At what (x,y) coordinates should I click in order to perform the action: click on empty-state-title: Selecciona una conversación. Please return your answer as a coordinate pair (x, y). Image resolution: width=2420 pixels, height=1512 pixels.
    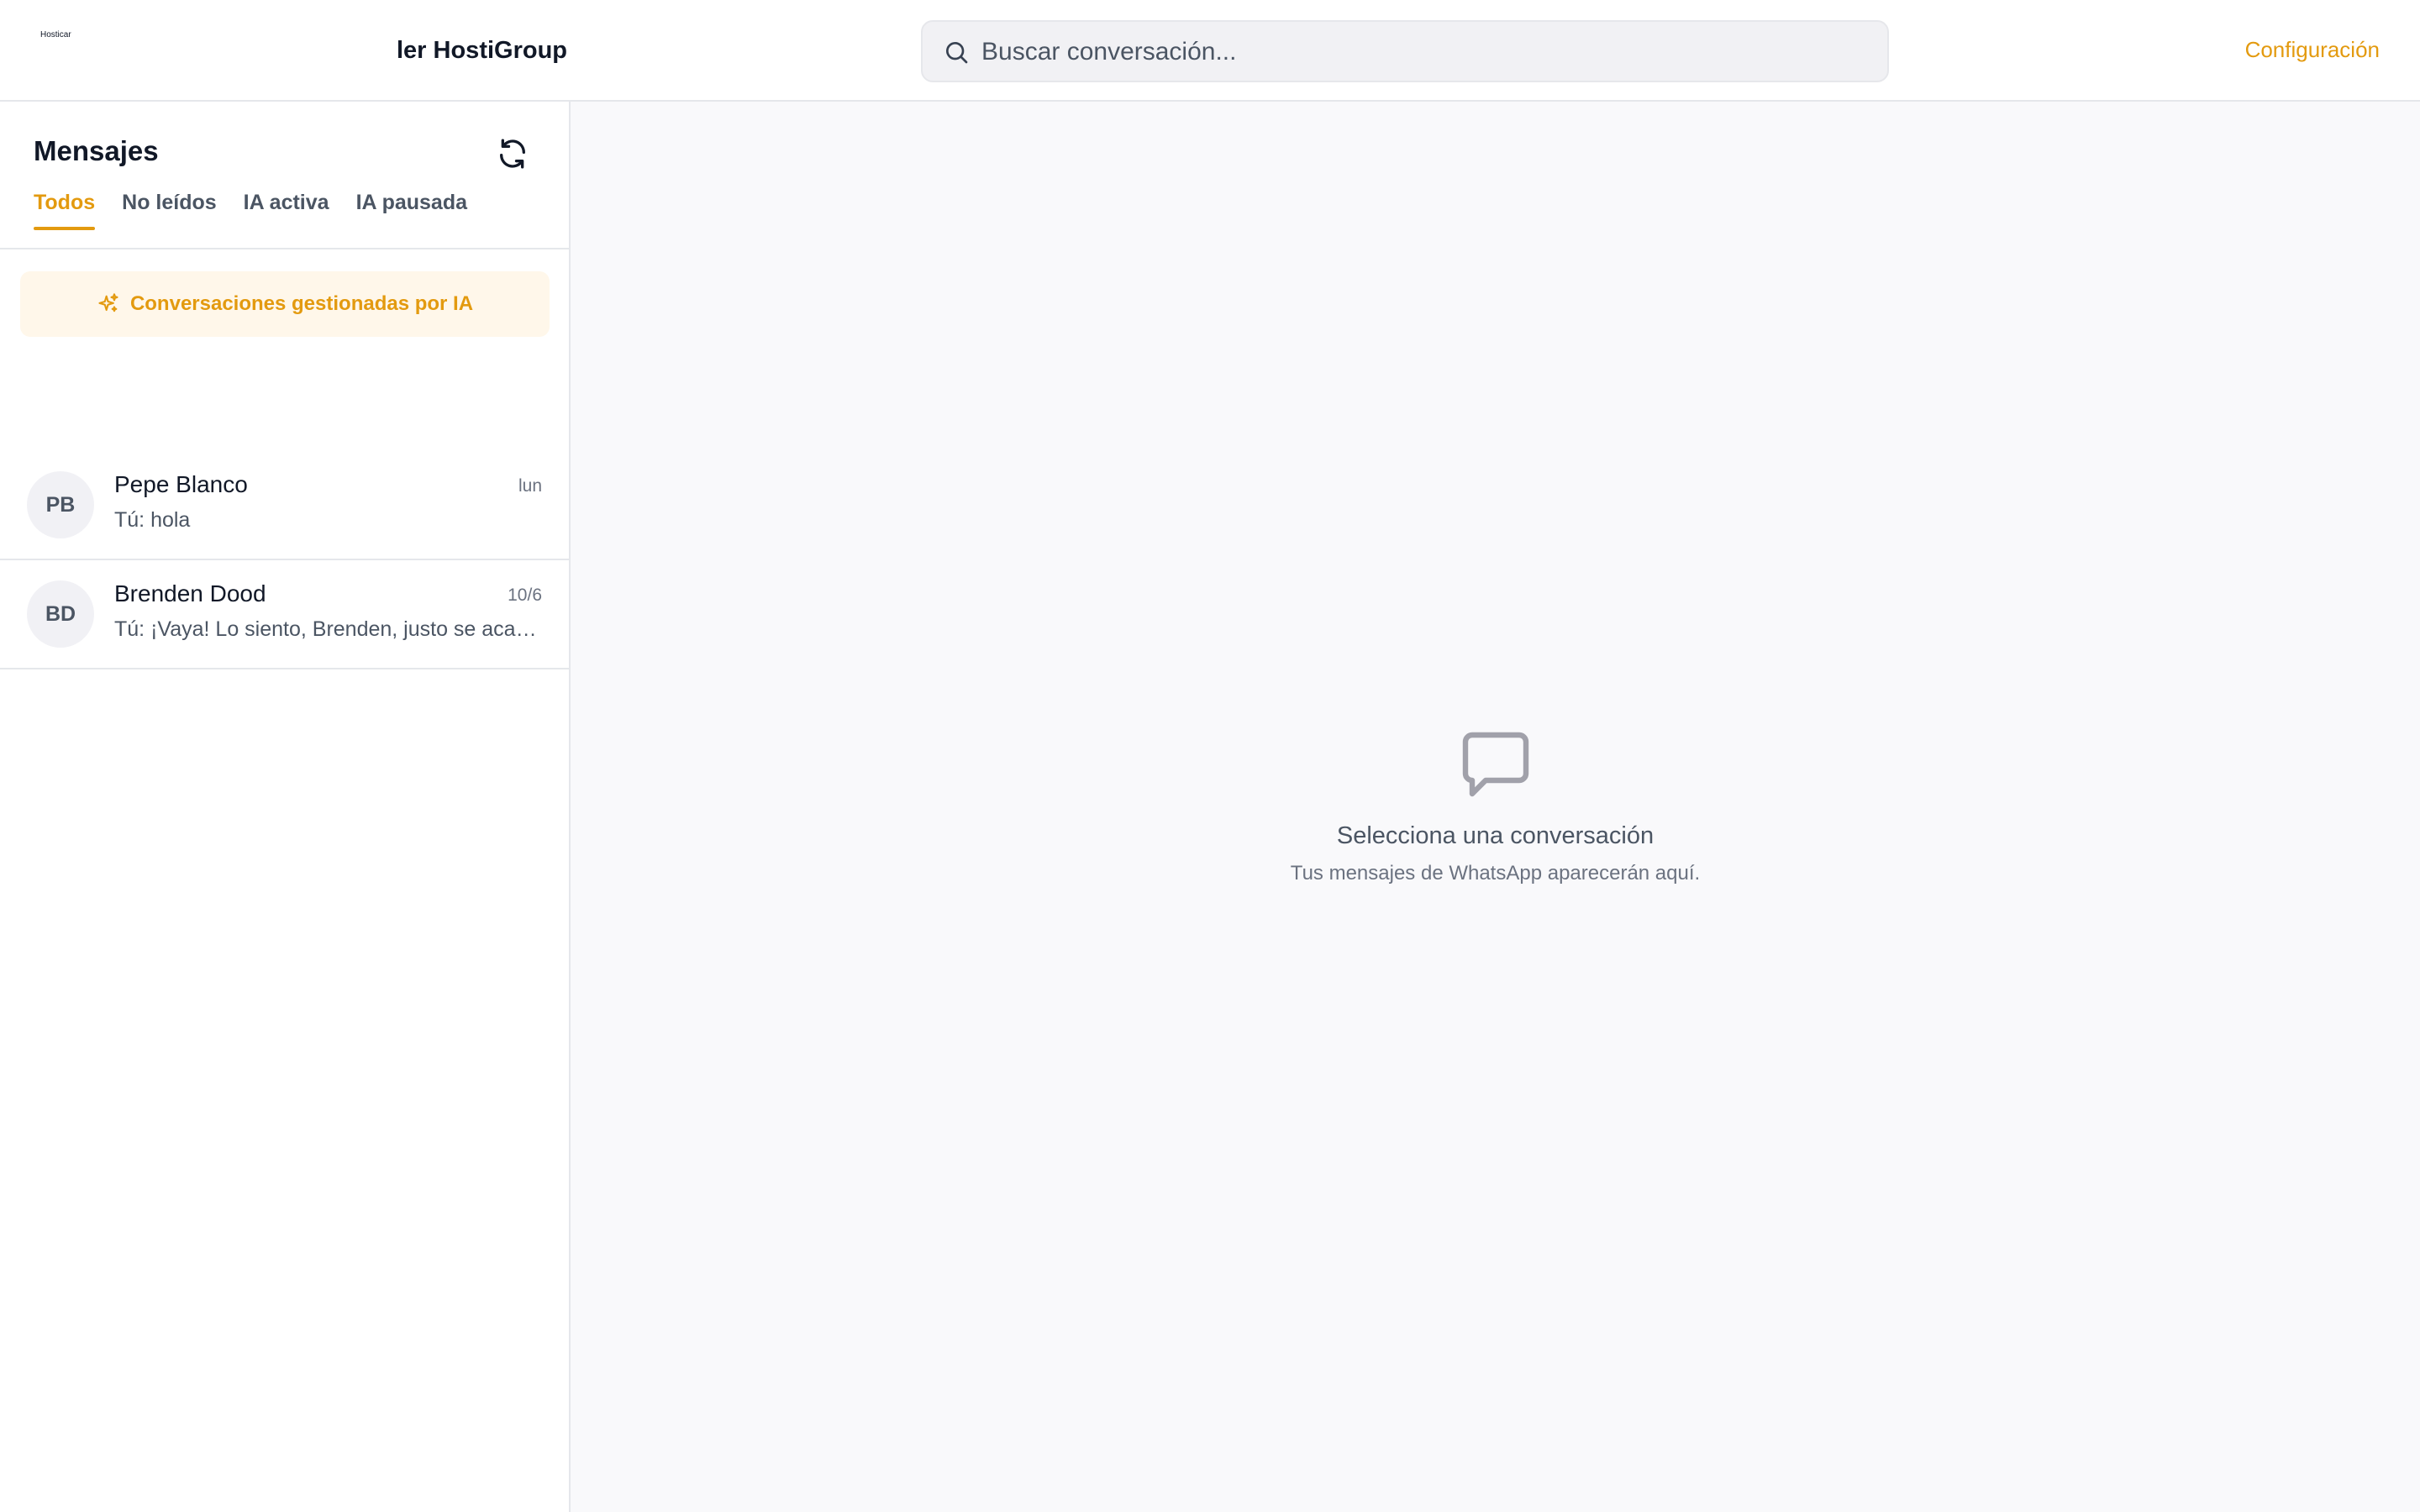
    Looking at the image, I should click on (1496, 835).